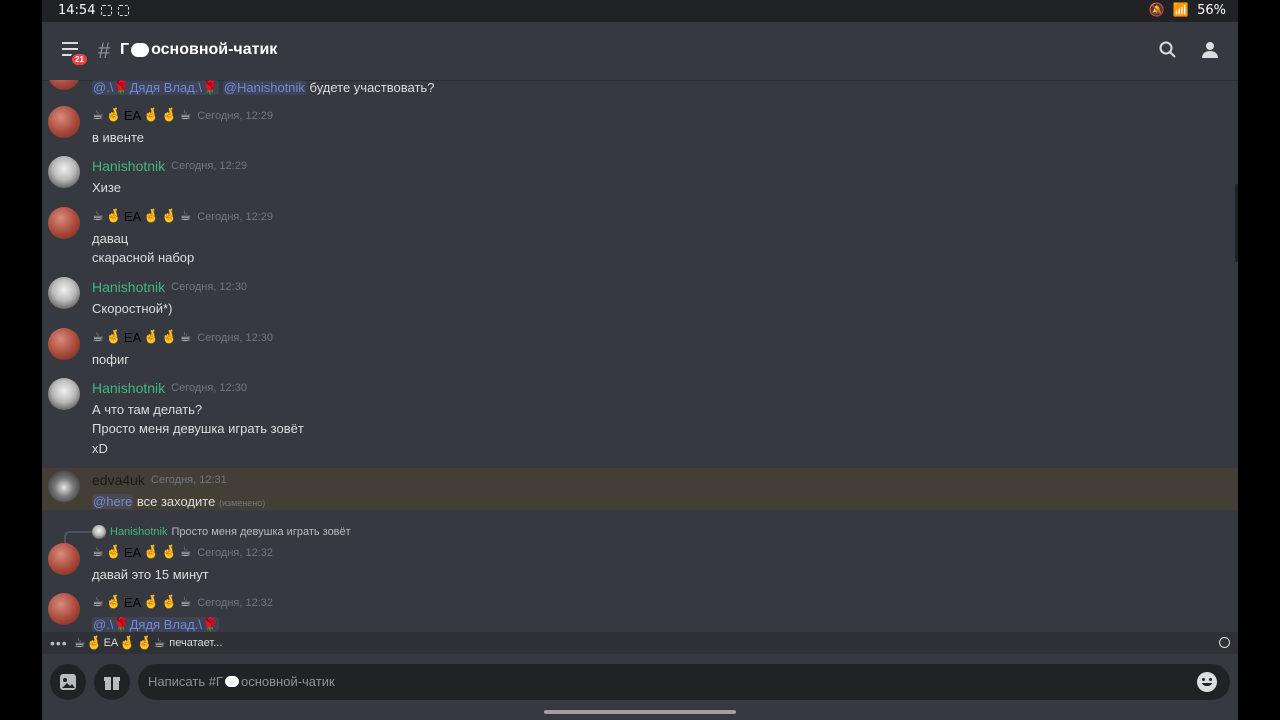 The height and width of the screenshot is (720, 1280). I want to click on gift-icon, so click(112, 683).